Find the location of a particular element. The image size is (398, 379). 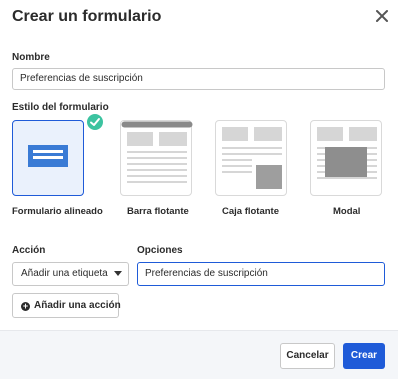

floating-box-thumbnail is located at coordinates (251, 158).